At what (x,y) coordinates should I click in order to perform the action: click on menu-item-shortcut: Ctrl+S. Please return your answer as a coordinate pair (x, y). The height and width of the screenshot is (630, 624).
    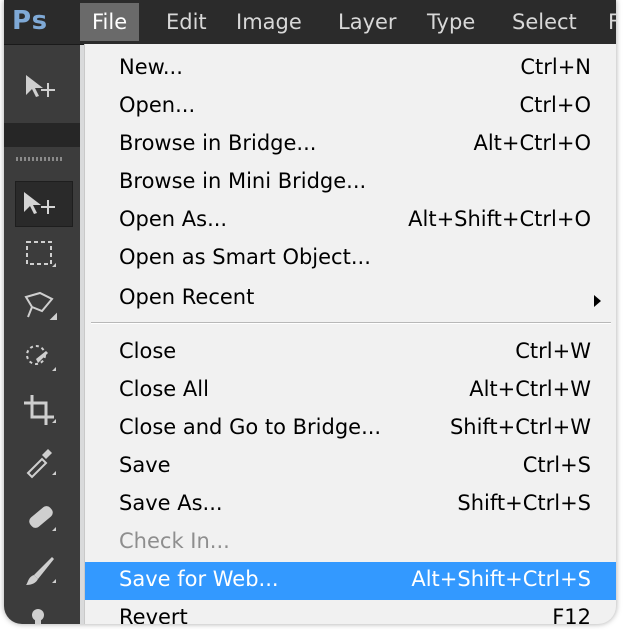
    Looking at the image, I should click on (556, 465).